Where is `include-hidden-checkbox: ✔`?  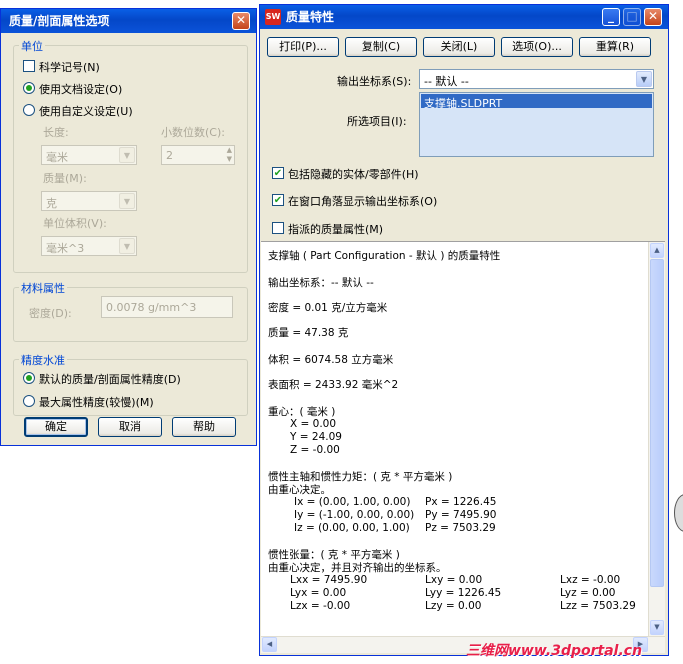
include-hidden-checkbox: ✔ is located at coordinates (278, 173).